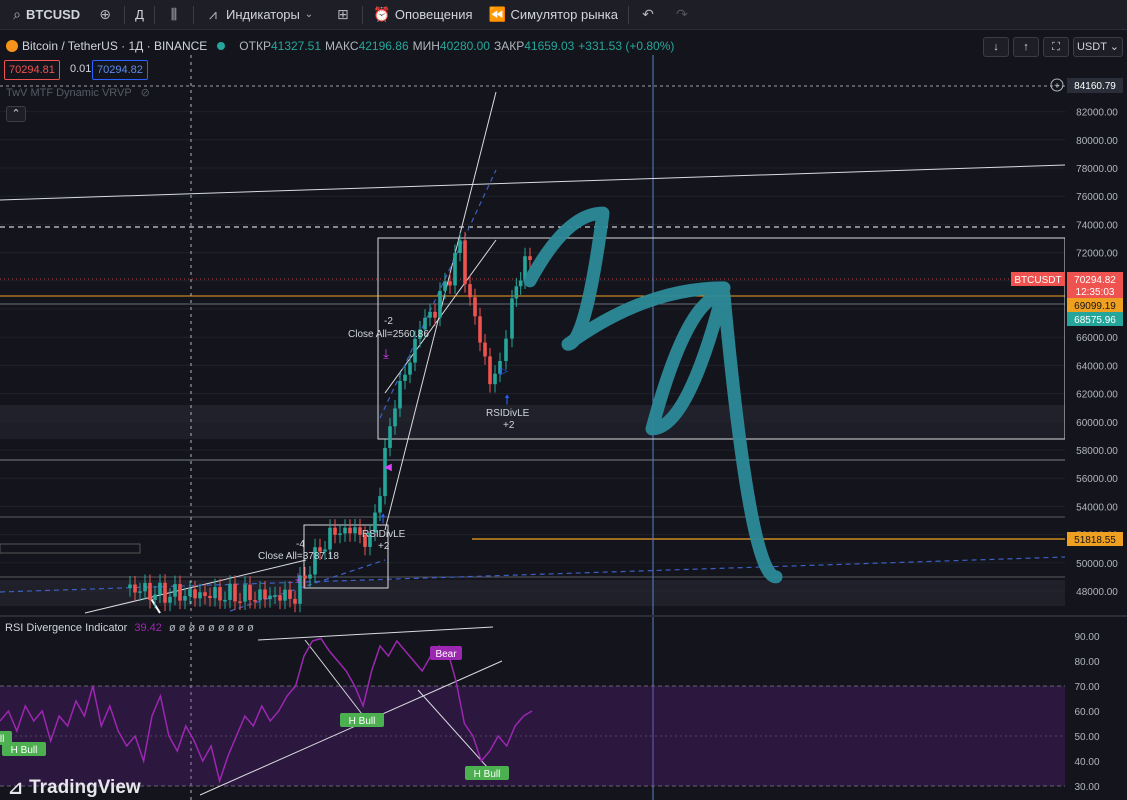 This screenshot has width=1127, height=800. What do you see at coordinates (626, 46) in the screenshot?
I see `change-value: +331.53 (+0.80%)` at bounding box center [626, 46].